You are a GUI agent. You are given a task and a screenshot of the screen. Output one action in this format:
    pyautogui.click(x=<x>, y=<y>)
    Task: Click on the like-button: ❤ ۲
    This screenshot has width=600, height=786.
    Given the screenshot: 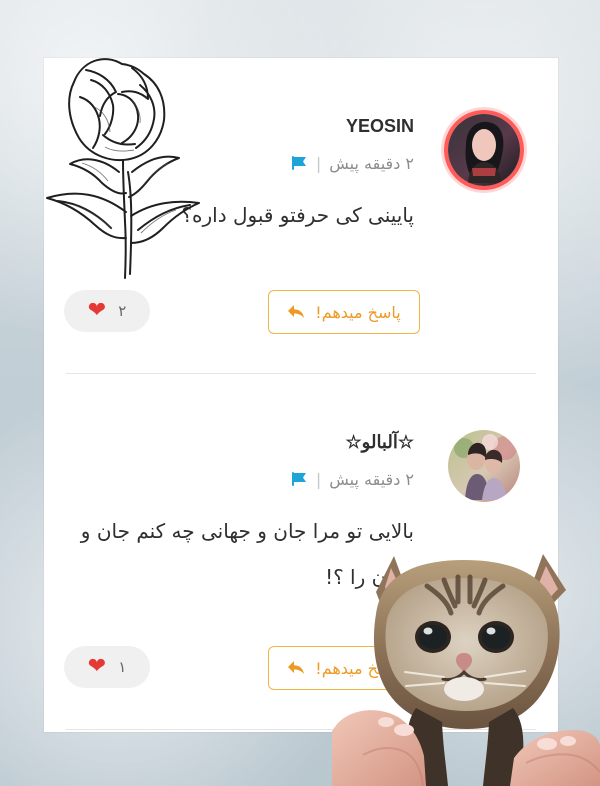 What is the action you would take?
    pyautogui.click(x=107, y=311)
    